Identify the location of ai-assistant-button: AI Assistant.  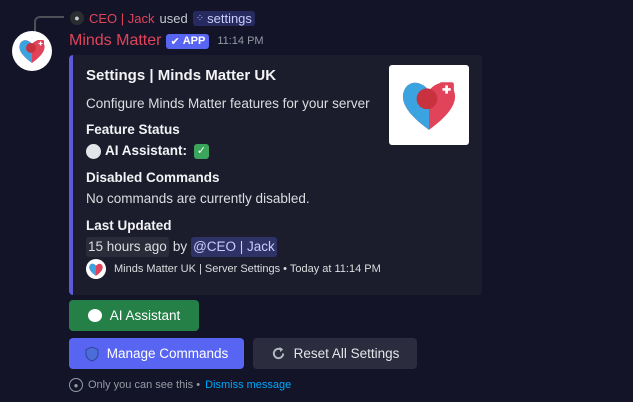
(134, 315).